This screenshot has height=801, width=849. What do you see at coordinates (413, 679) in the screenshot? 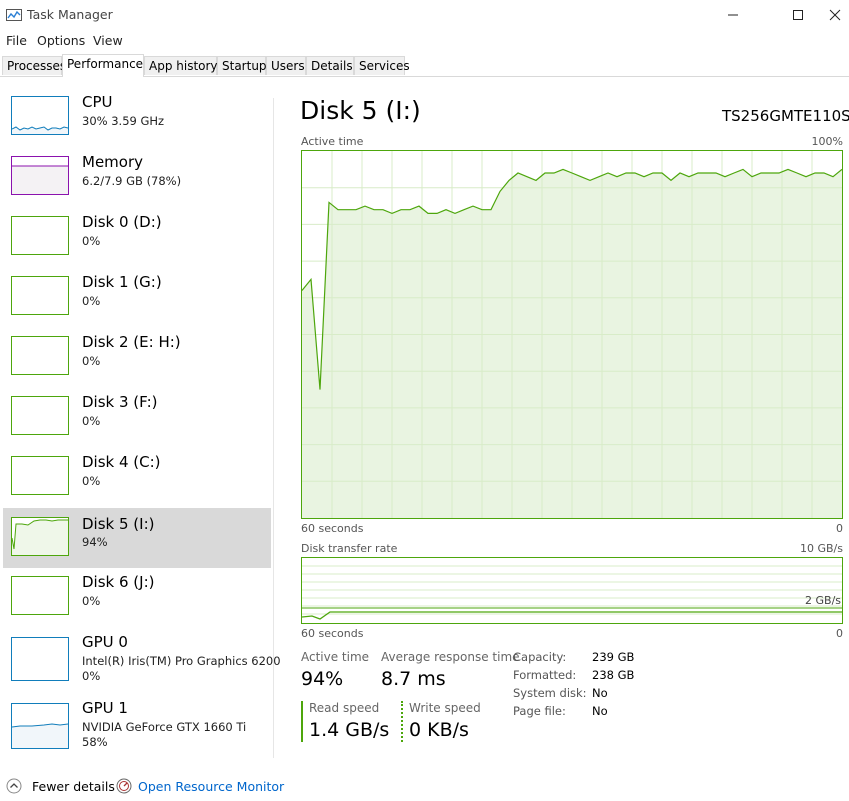
I see `avg-response-value: 8.7 ms` at bounding box center [413, 679].